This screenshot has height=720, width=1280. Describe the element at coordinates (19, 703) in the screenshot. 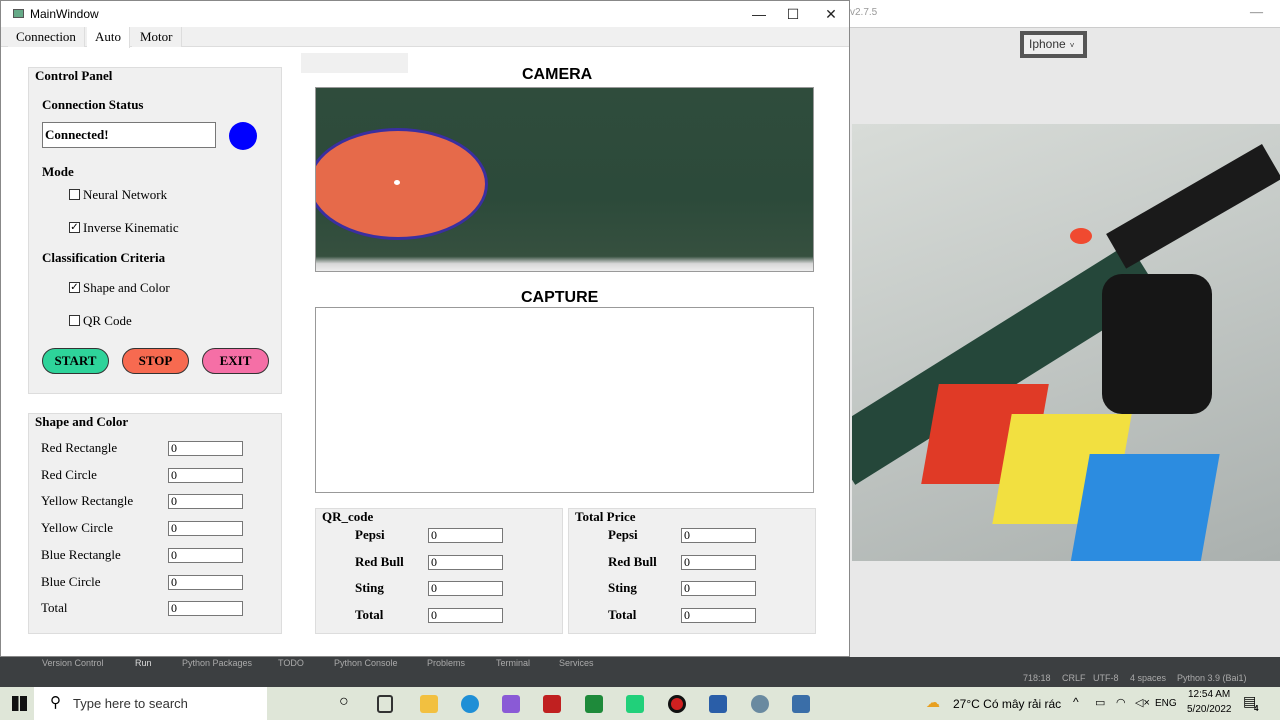

I see `windows-start-icon` at that location.